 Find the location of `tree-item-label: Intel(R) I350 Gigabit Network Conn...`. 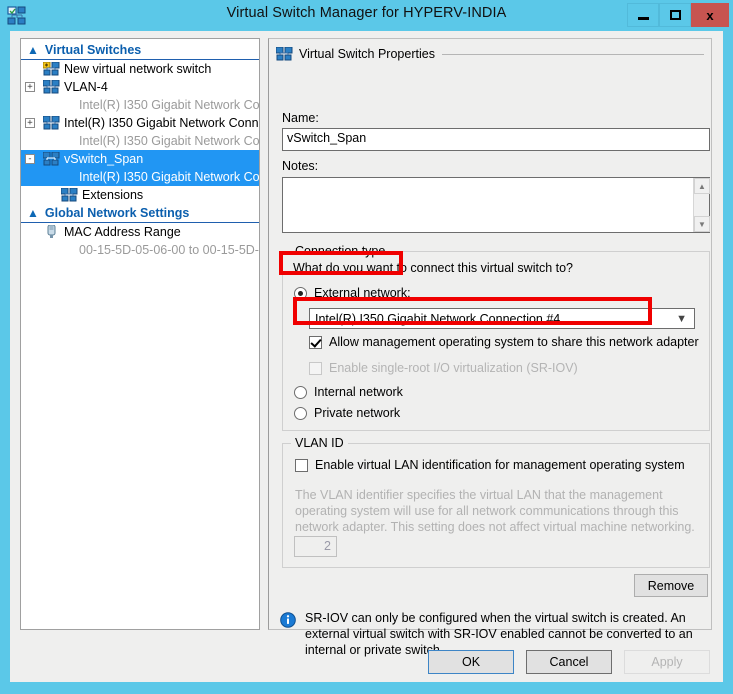

tree-item-label: Intel(R) I350 Gigabit Network Conn... is located at coordinates (162, 123).